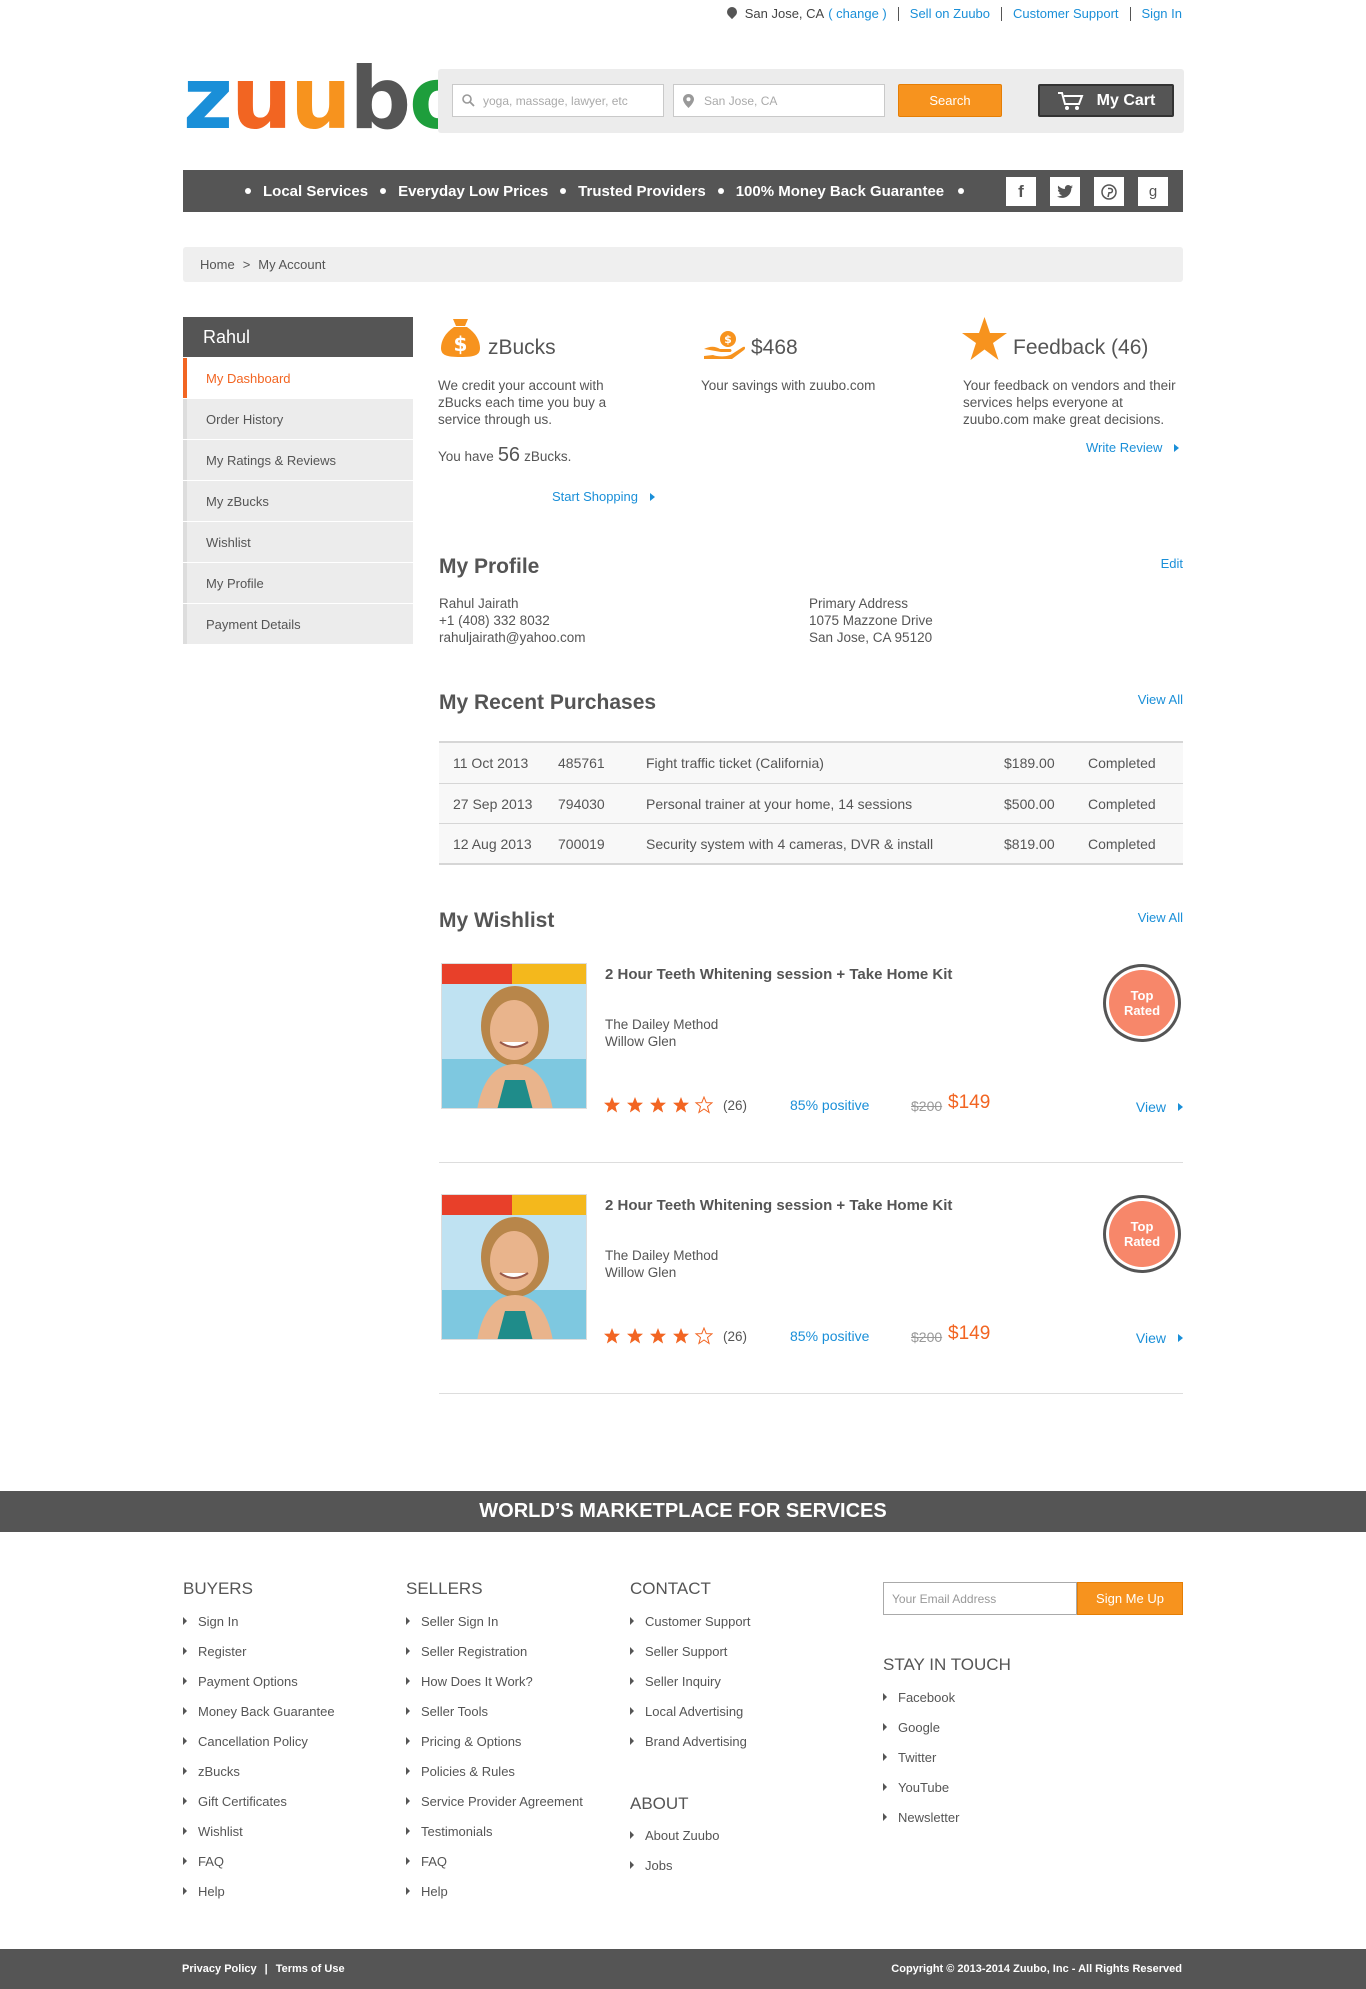 Image resolution: width=1366 pixels, height=1989 pixels. I want to click on svg-text: Rated, so click(1142, 1241).